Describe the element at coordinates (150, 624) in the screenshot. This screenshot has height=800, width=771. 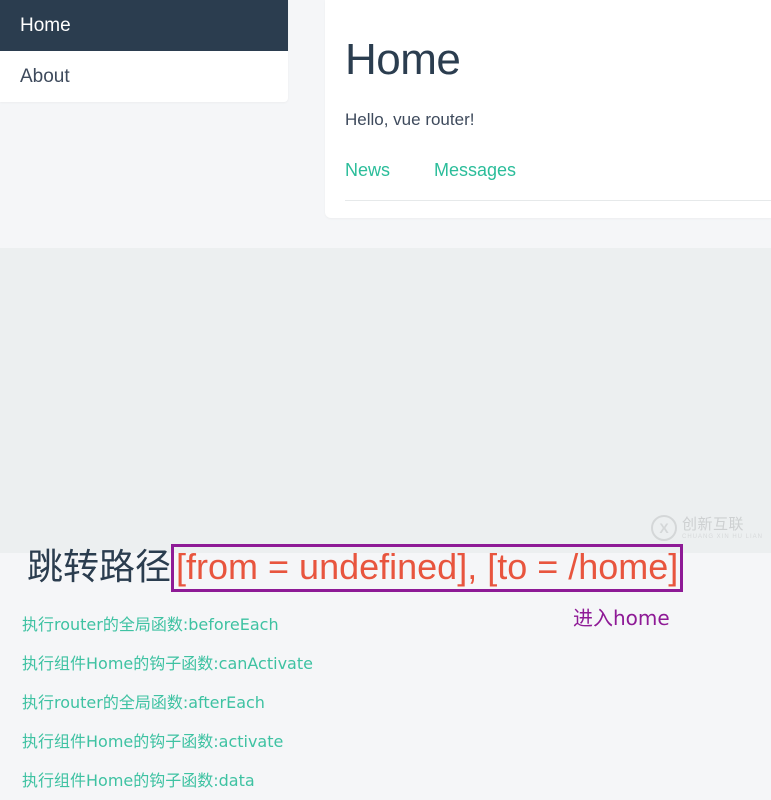
I see `log-line: 执行router的全局函数:beforeEach` at that location.